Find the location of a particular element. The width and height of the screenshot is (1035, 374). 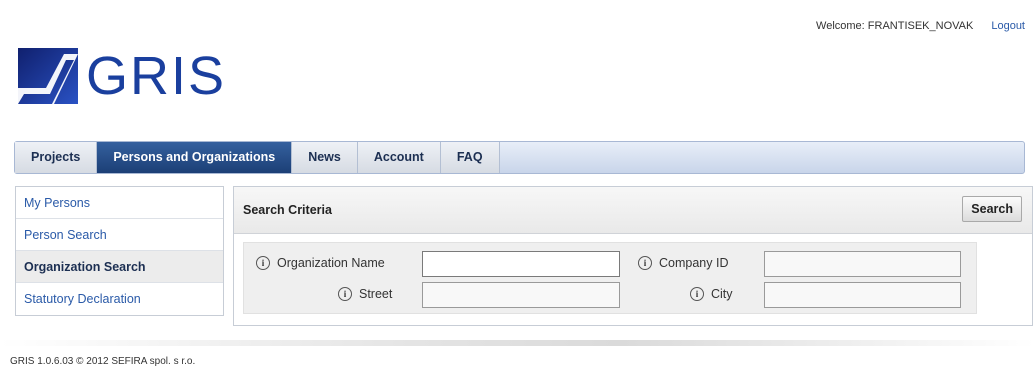

organization-name-label: i Organization Name is located at coordinates (320, 263).